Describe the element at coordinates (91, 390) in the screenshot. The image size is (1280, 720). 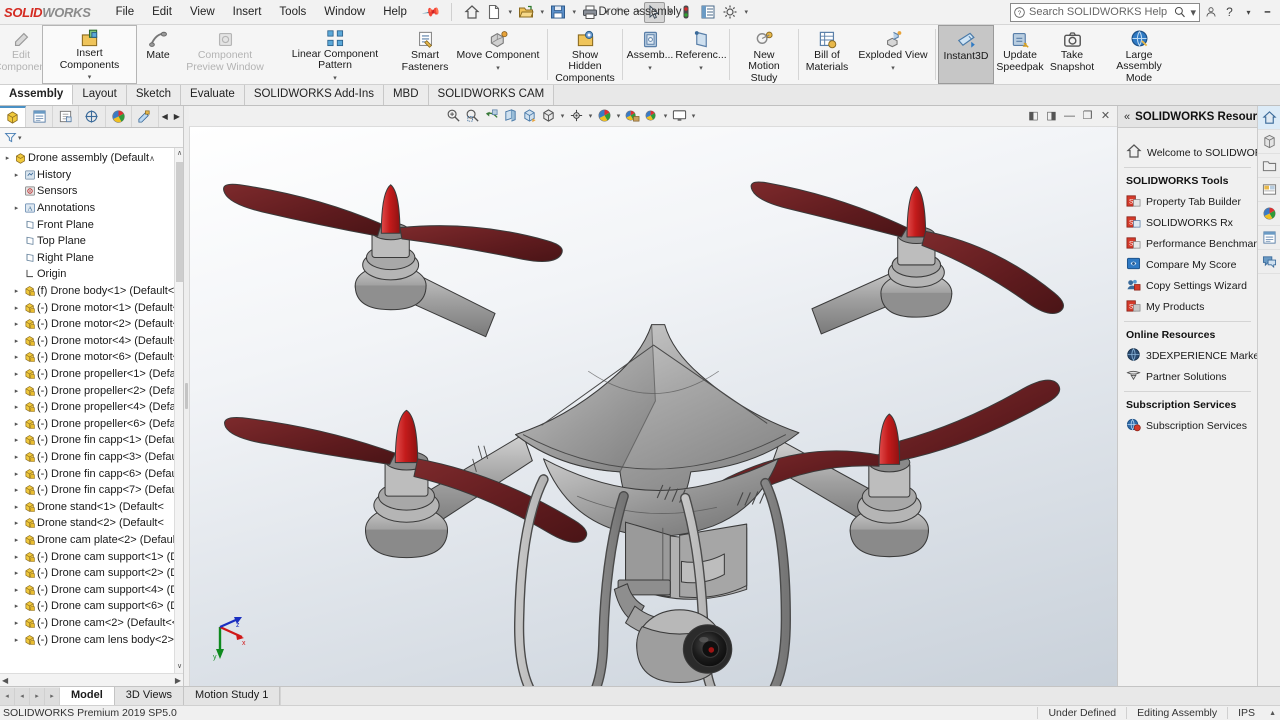
I see `tree-item-drone-propeller-2-defau: ▸ (-) Drone propeller<2> (Defau` at that location.